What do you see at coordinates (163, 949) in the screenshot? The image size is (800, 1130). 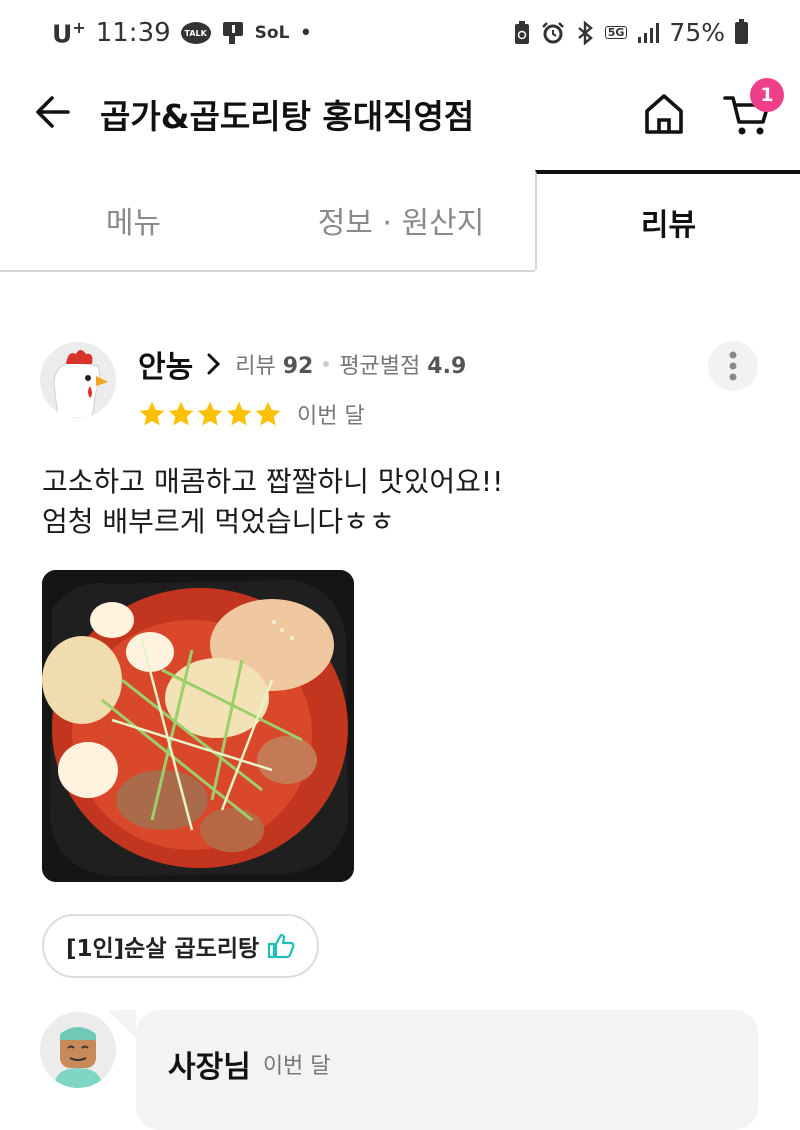 I see `ordered-menu-label: [1인]순살 곱도리탕` at bounding box center [163, 949].